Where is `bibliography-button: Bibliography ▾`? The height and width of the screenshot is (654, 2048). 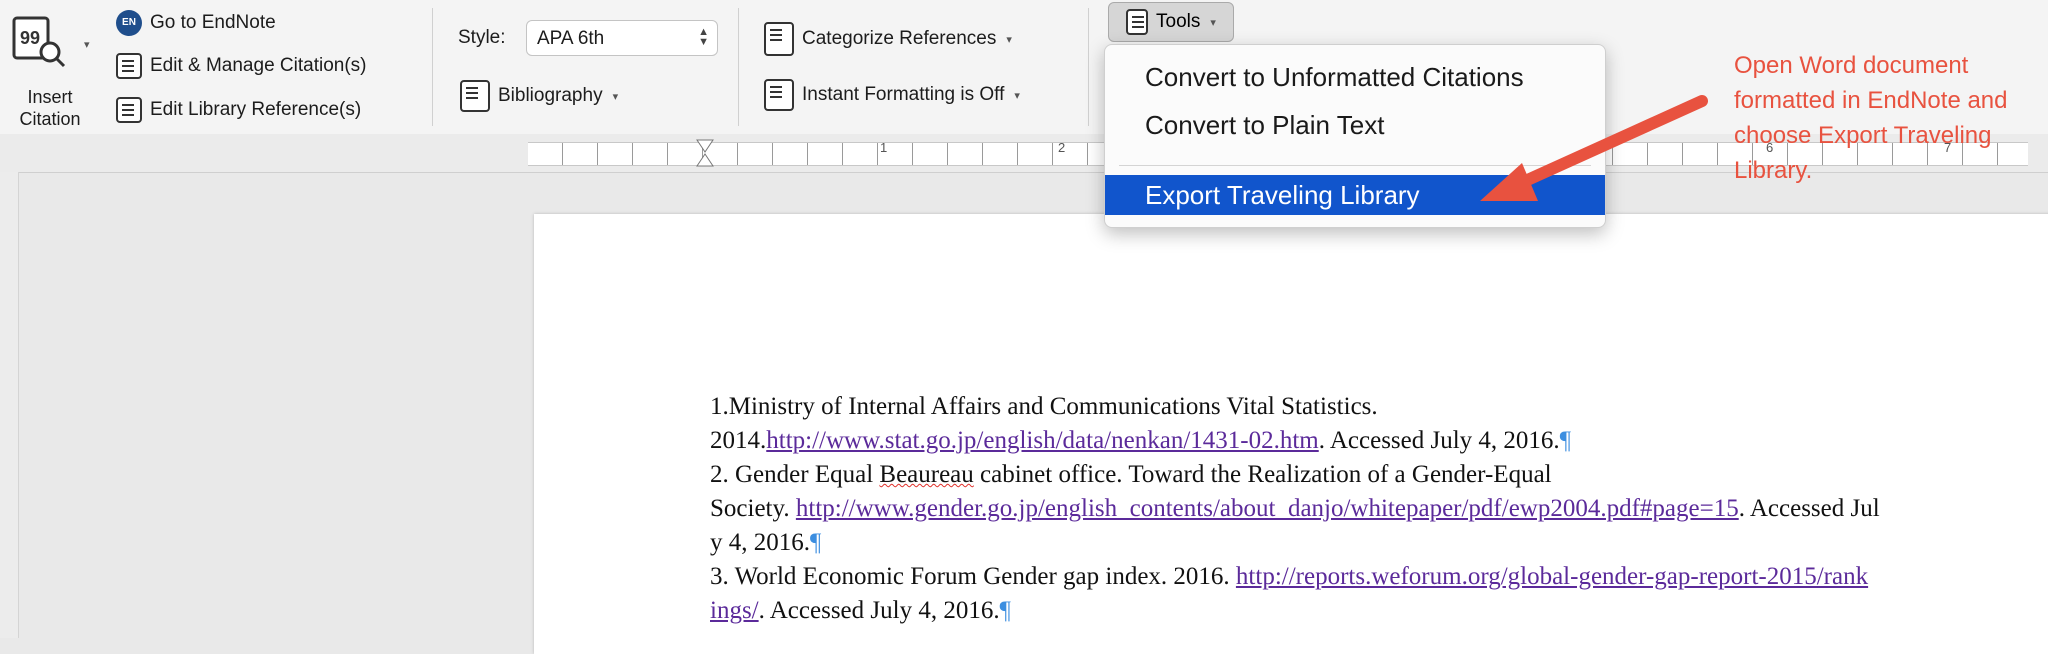
bibliography-button: Bibliography ▾ is located at coordinates (539, 96).